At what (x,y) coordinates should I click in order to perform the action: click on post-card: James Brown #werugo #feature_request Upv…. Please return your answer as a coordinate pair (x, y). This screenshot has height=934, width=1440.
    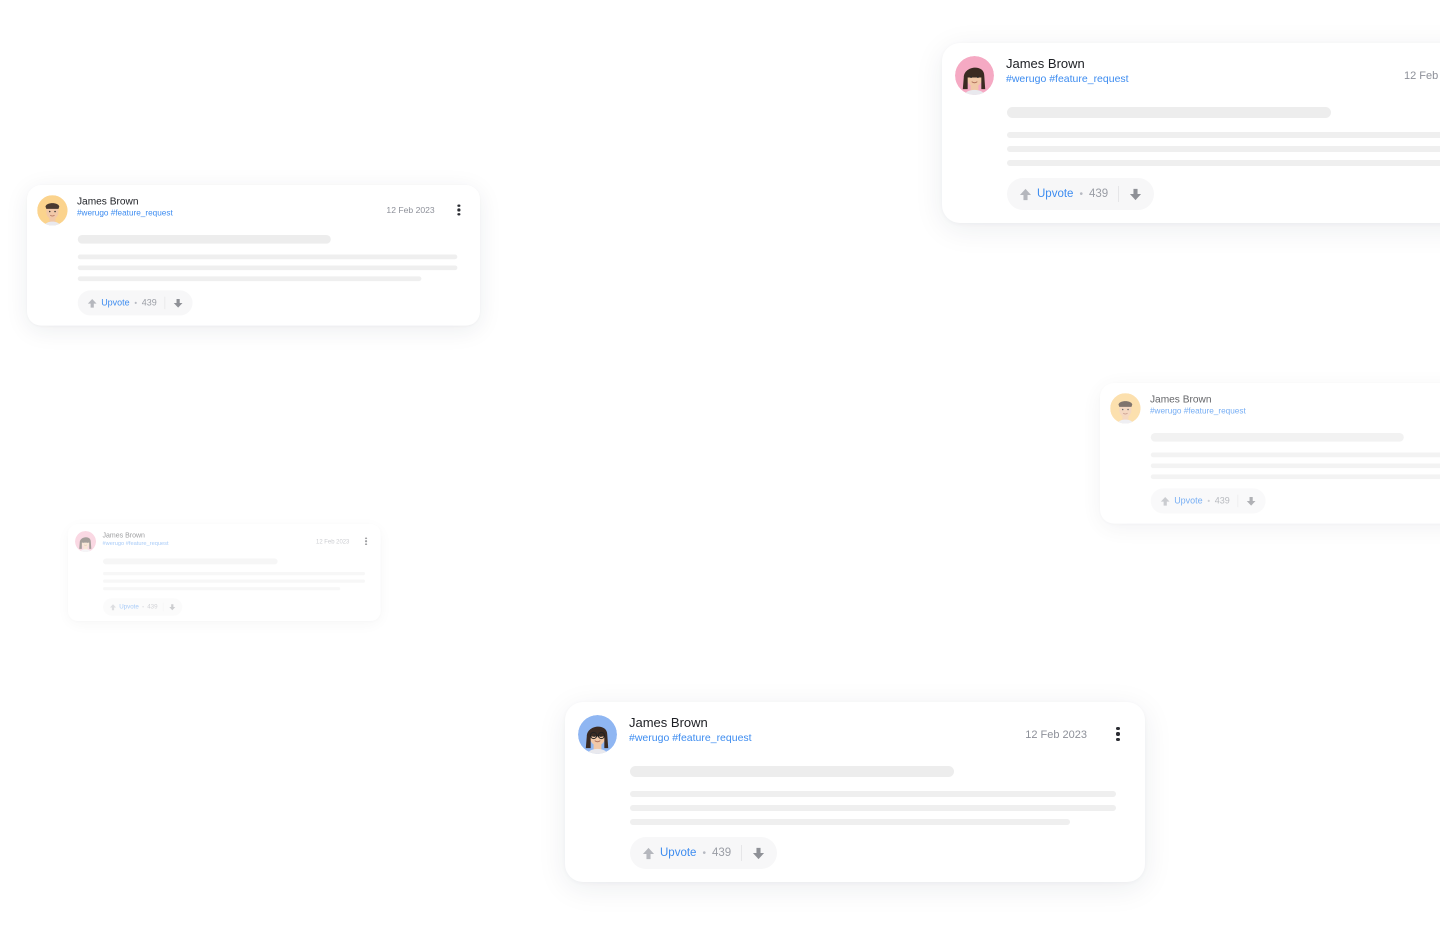
    Looking at the image, I should click on (1270, 453).